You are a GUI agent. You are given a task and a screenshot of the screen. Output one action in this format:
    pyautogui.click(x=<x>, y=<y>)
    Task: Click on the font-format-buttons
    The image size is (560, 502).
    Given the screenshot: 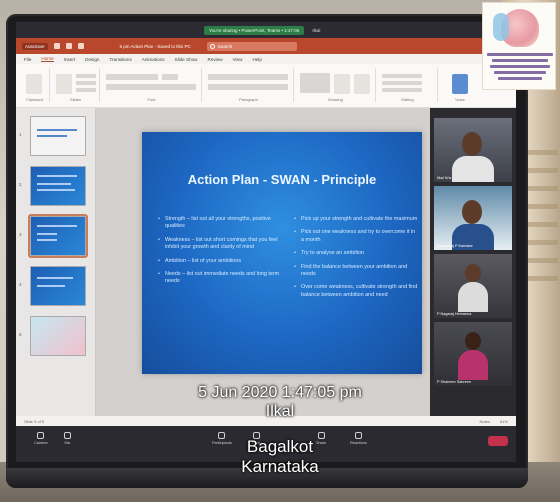 What is the action you would take?
    pyautogui.click(x=151, y=87)
    